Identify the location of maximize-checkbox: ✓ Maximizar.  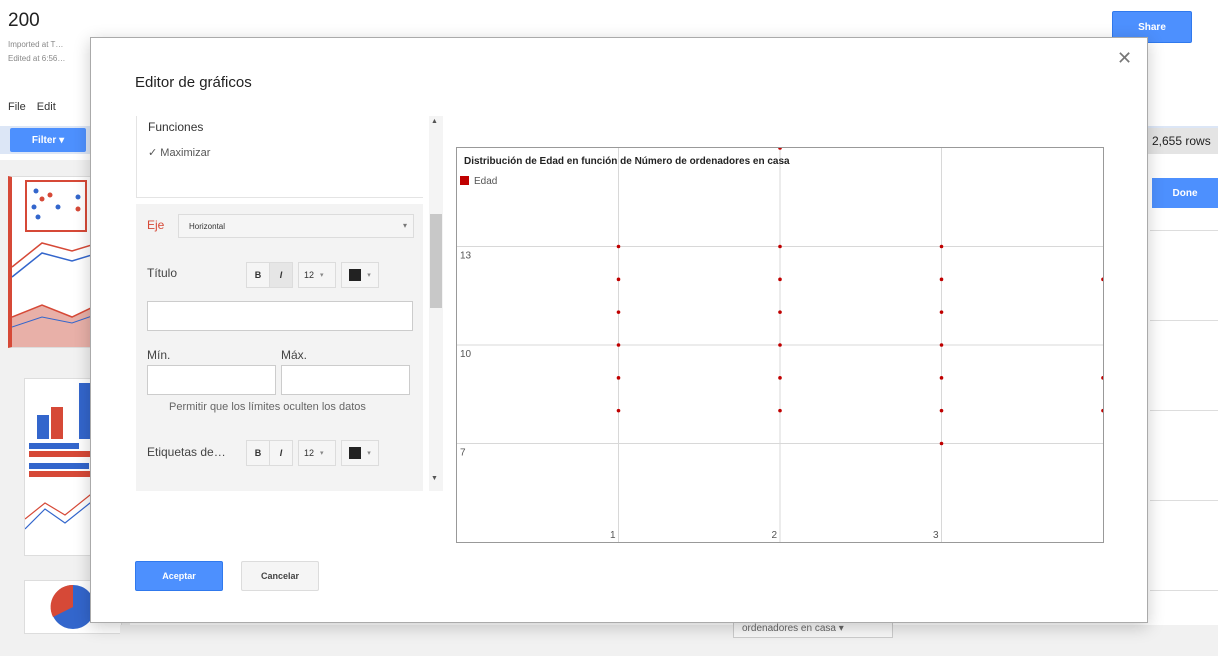
(179, 152).